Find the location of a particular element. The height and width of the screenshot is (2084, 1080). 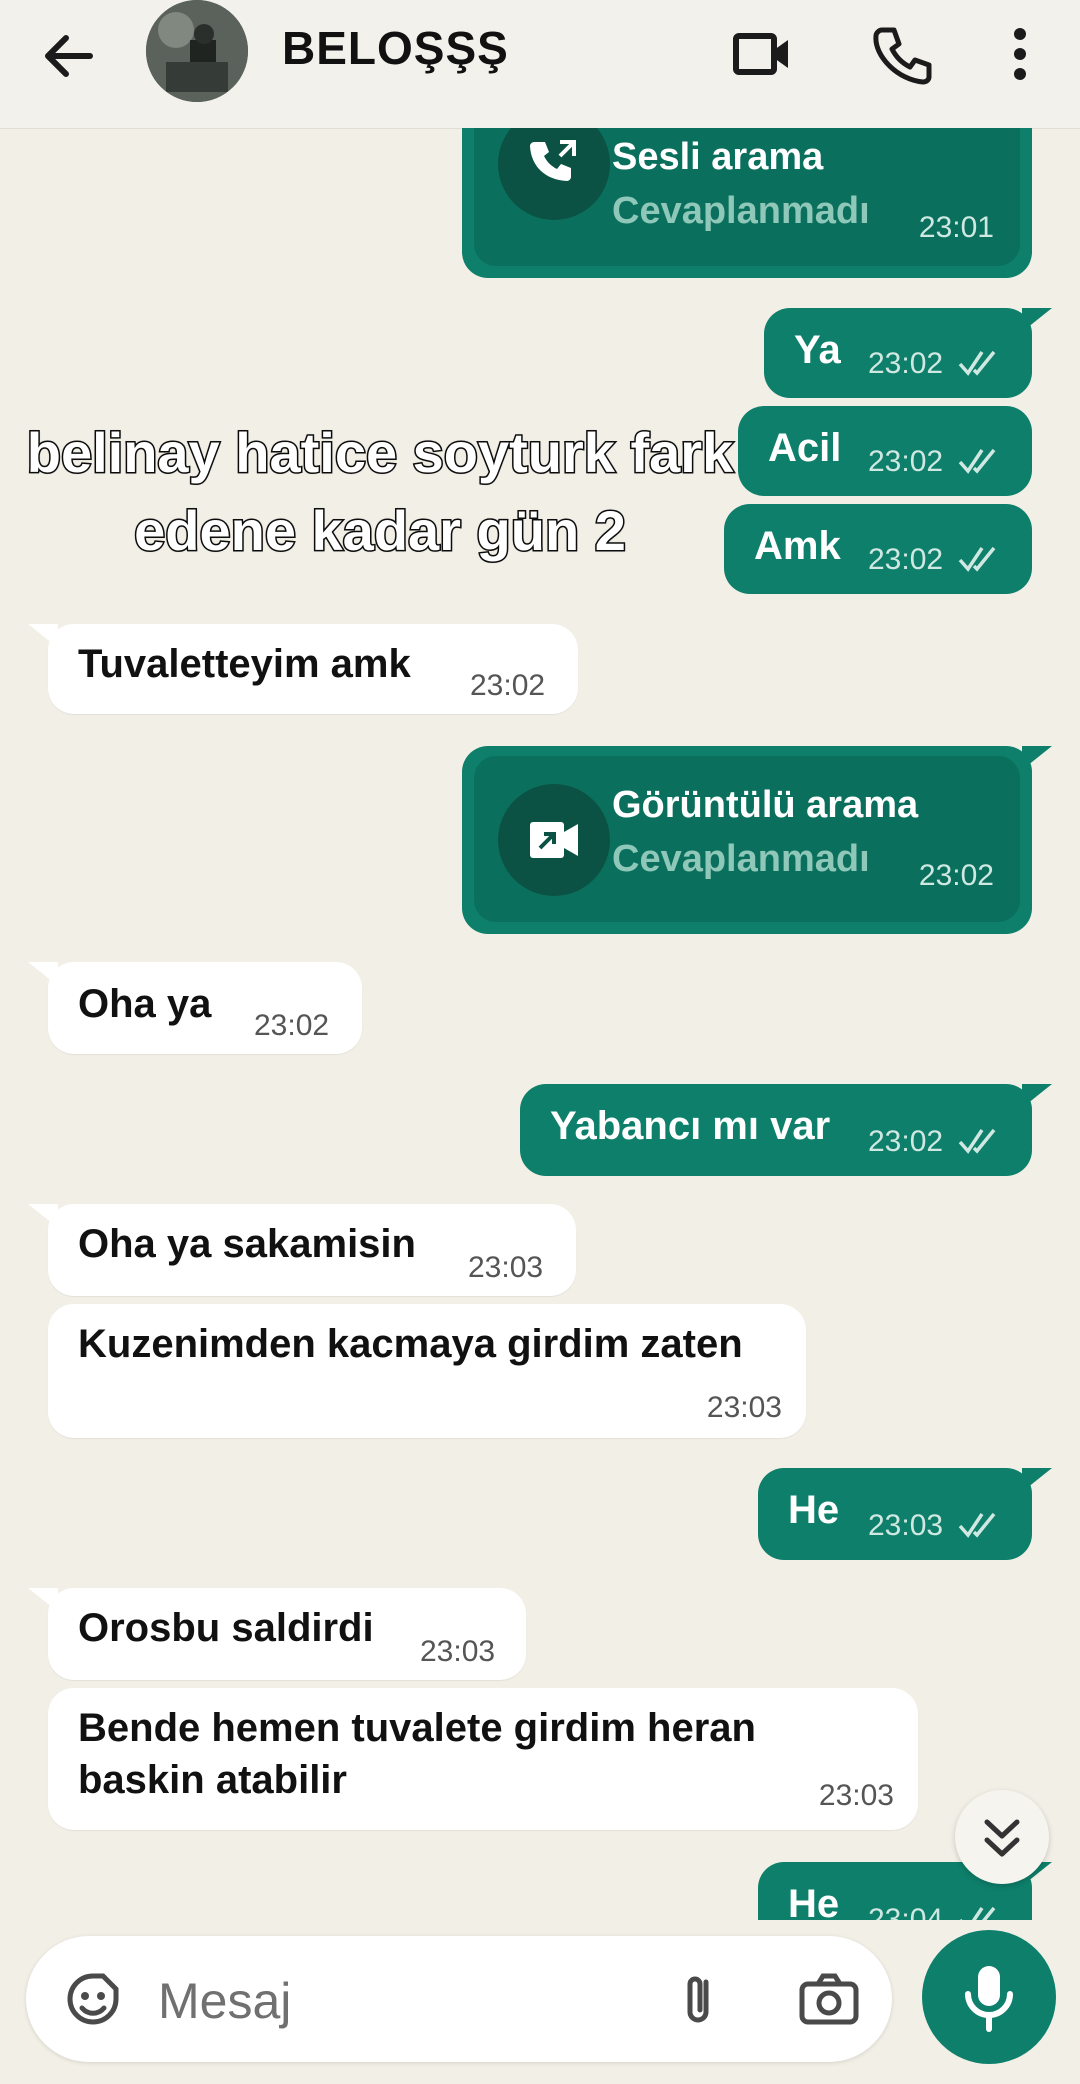

incoming-message: Tuvaletteyim amk 23:02 is located at coordinates (303, 669).